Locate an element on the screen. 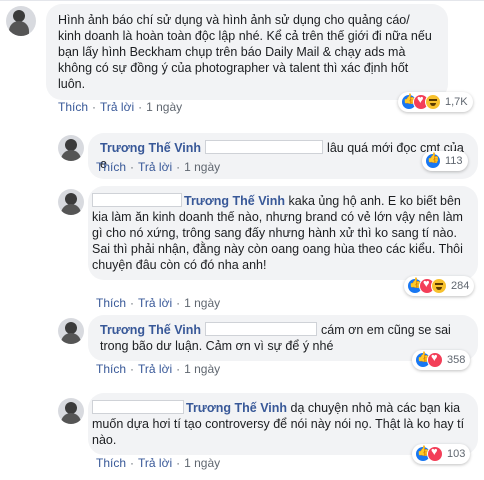 The image size is (484, 480). like-icon is located at coordinates (433, 161).